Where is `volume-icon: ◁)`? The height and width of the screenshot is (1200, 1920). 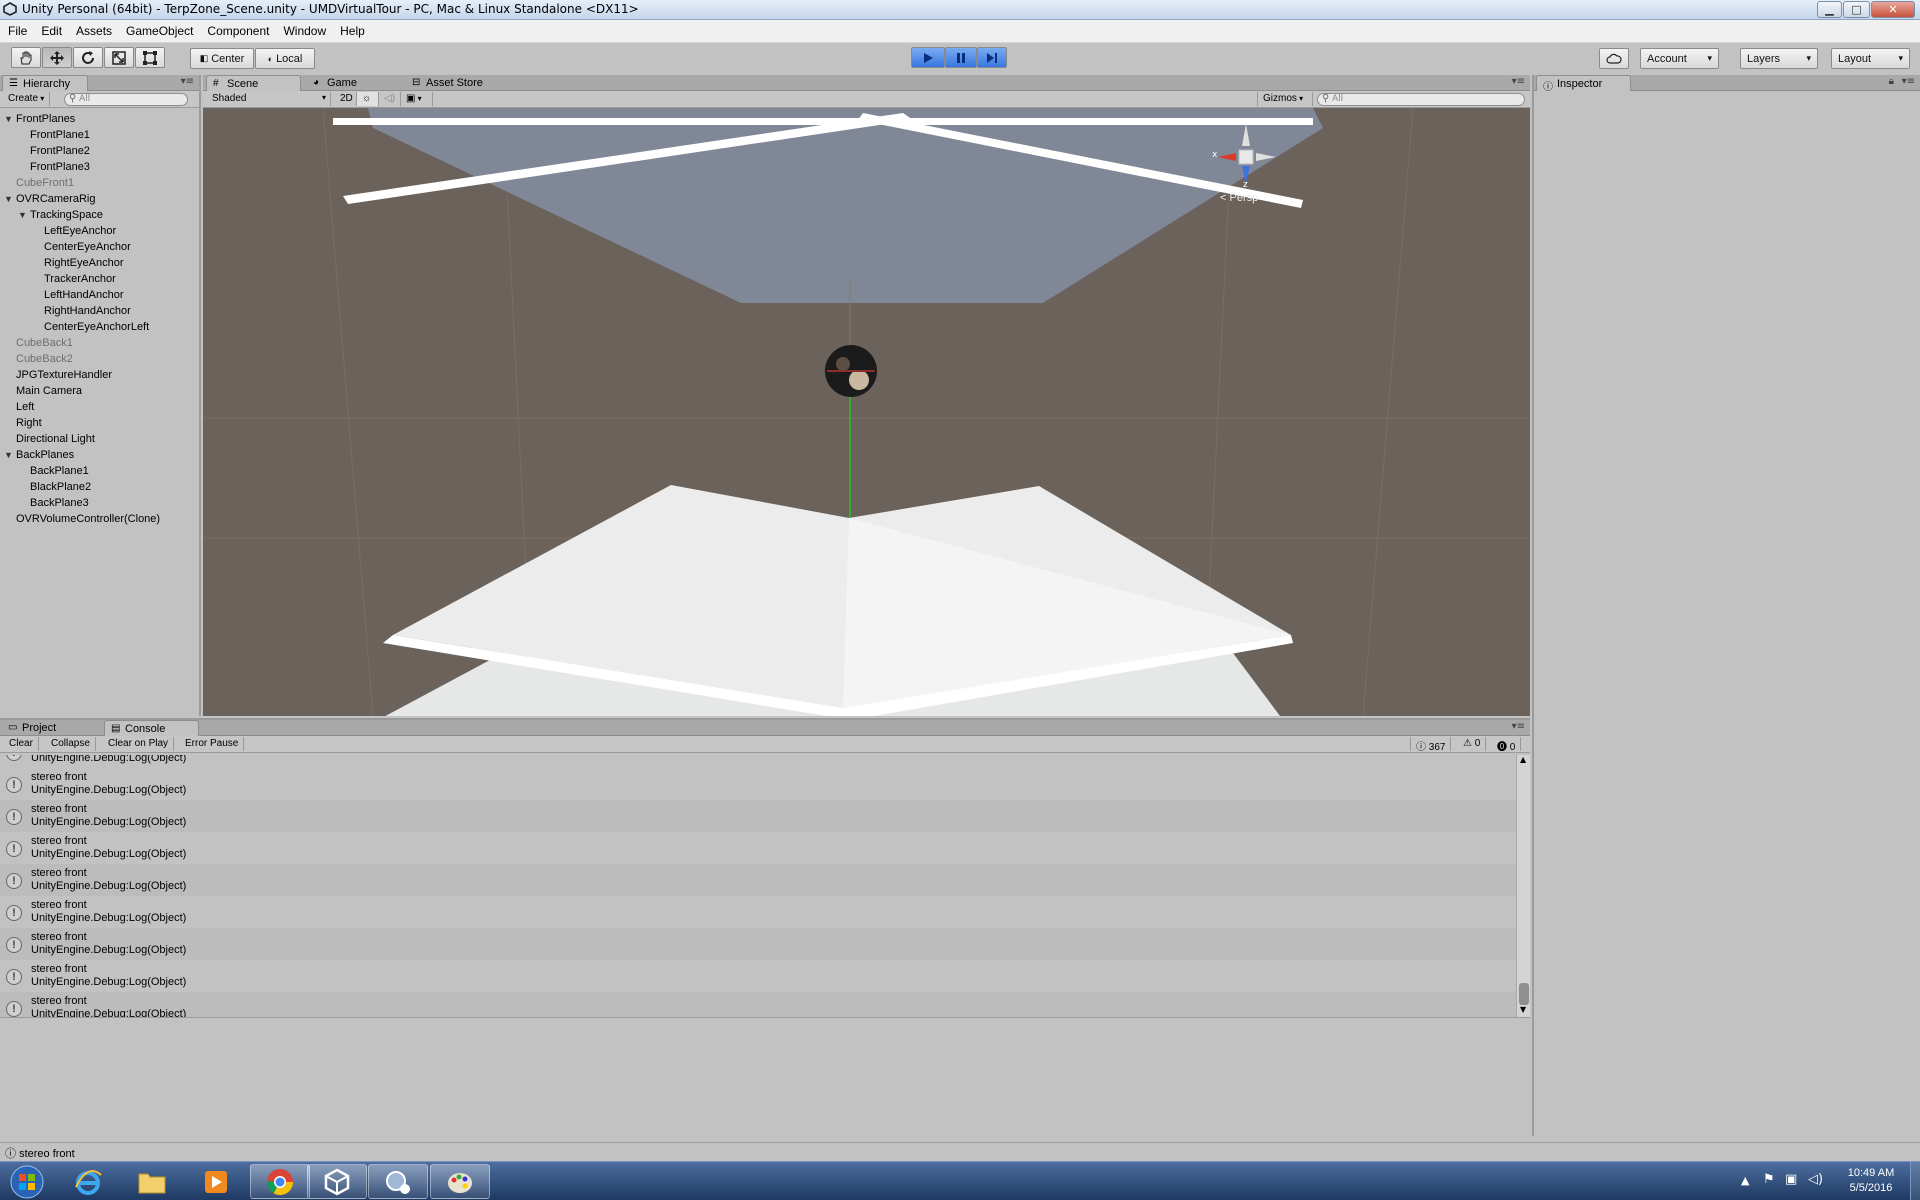
volume-icon: ◁) is located at coordinates (1815, 1179).